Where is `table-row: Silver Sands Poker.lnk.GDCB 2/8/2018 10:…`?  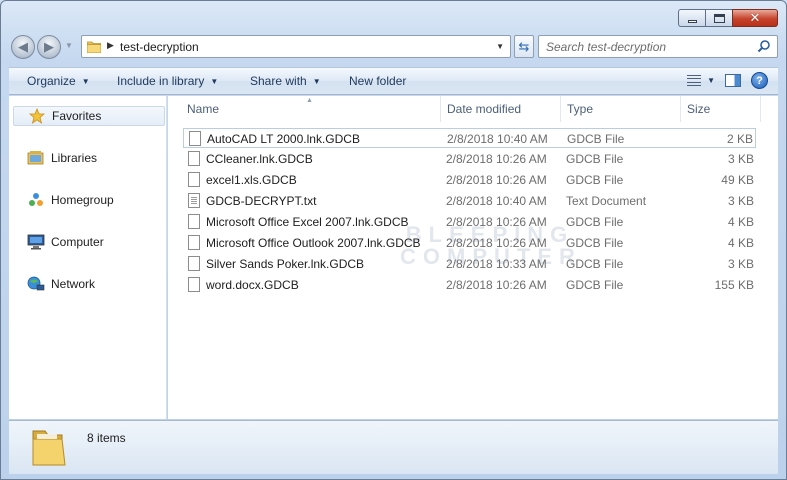 table-row: Silver Sands Poker.lnk.GDCB 2/8/2018 10:… is located at coordinates (469, 264).